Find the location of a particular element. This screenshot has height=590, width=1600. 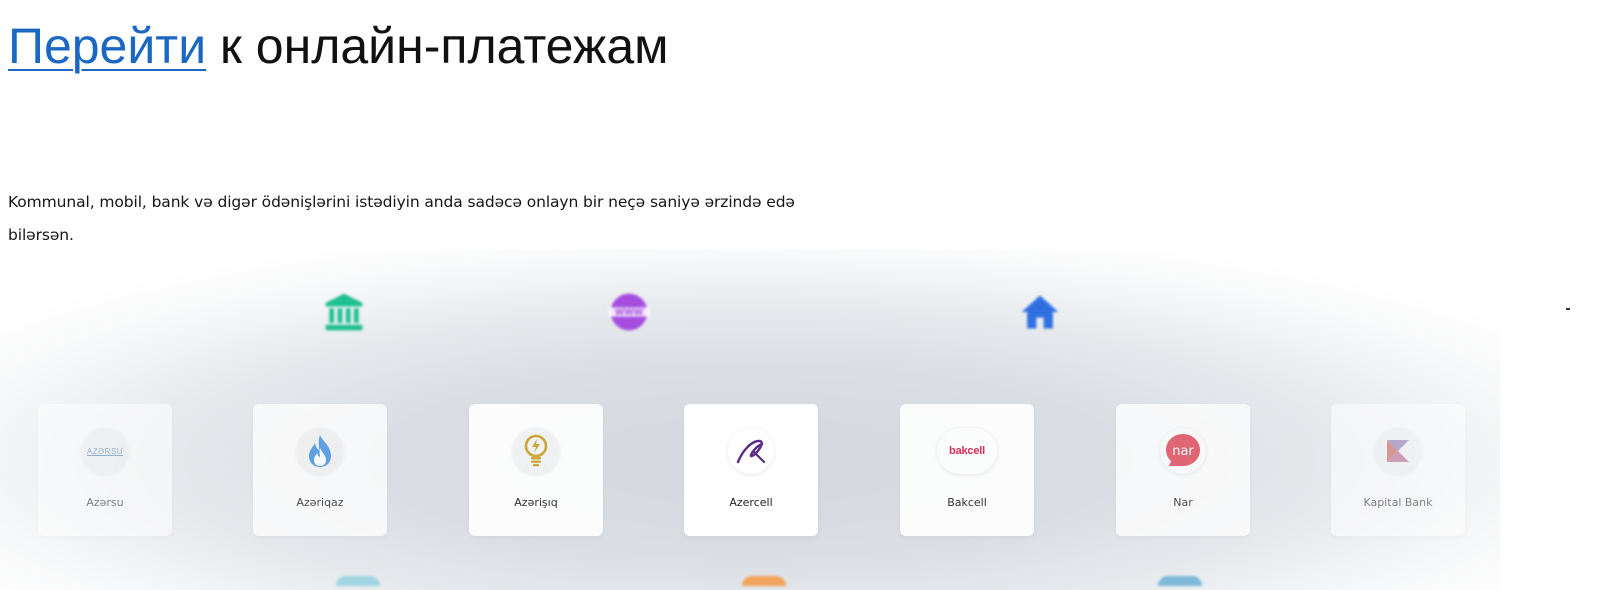

azerishiq-bulb-logo is located at coordinates (536, 451).